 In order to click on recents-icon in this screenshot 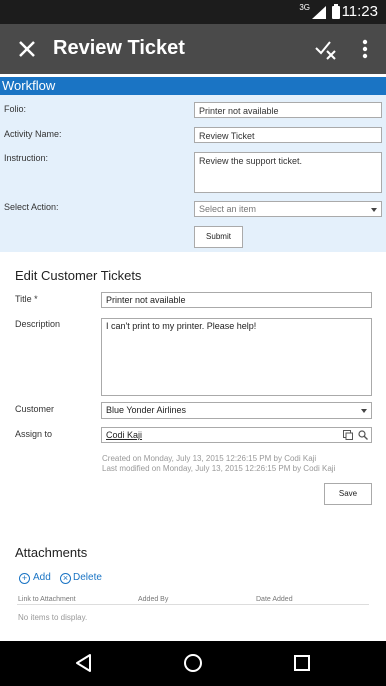, I will do `click(302, 663)`.